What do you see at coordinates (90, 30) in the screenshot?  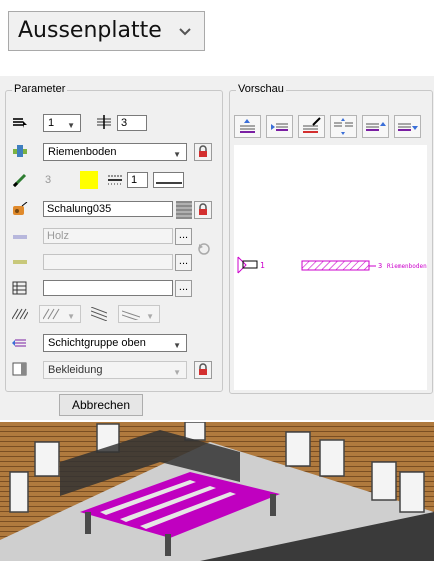 I see `component-type-value: Aussenplatte` at bounding box center [90, 30].